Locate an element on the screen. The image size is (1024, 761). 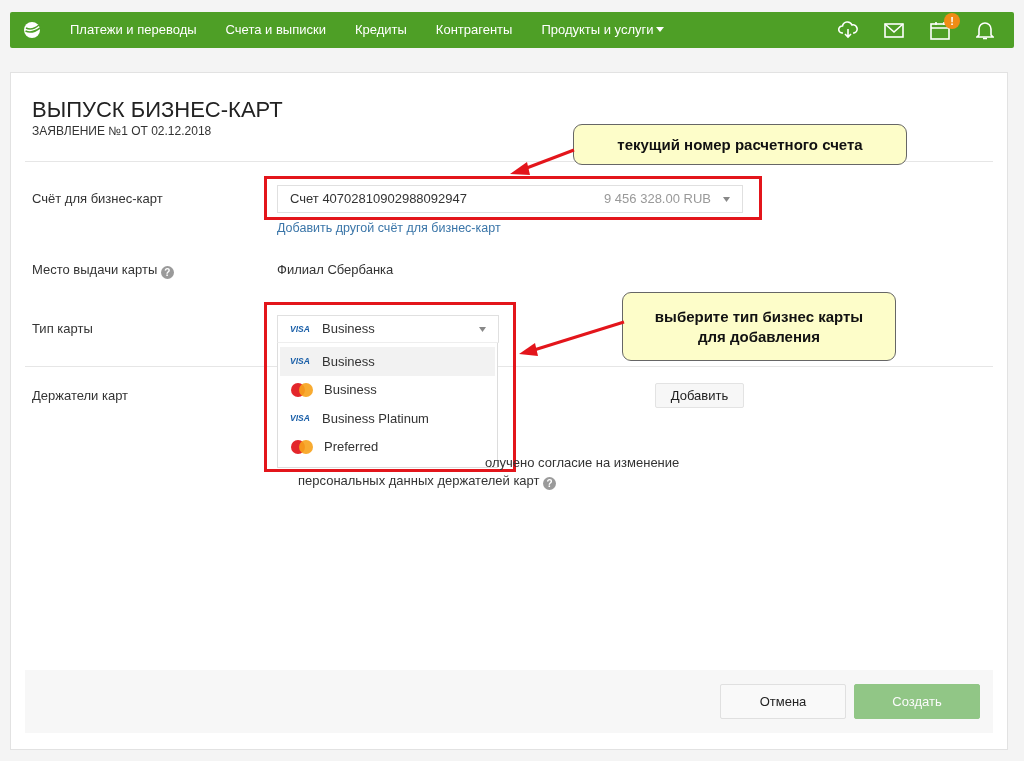
notification-badge: ! is located at coordinates (952, 20).